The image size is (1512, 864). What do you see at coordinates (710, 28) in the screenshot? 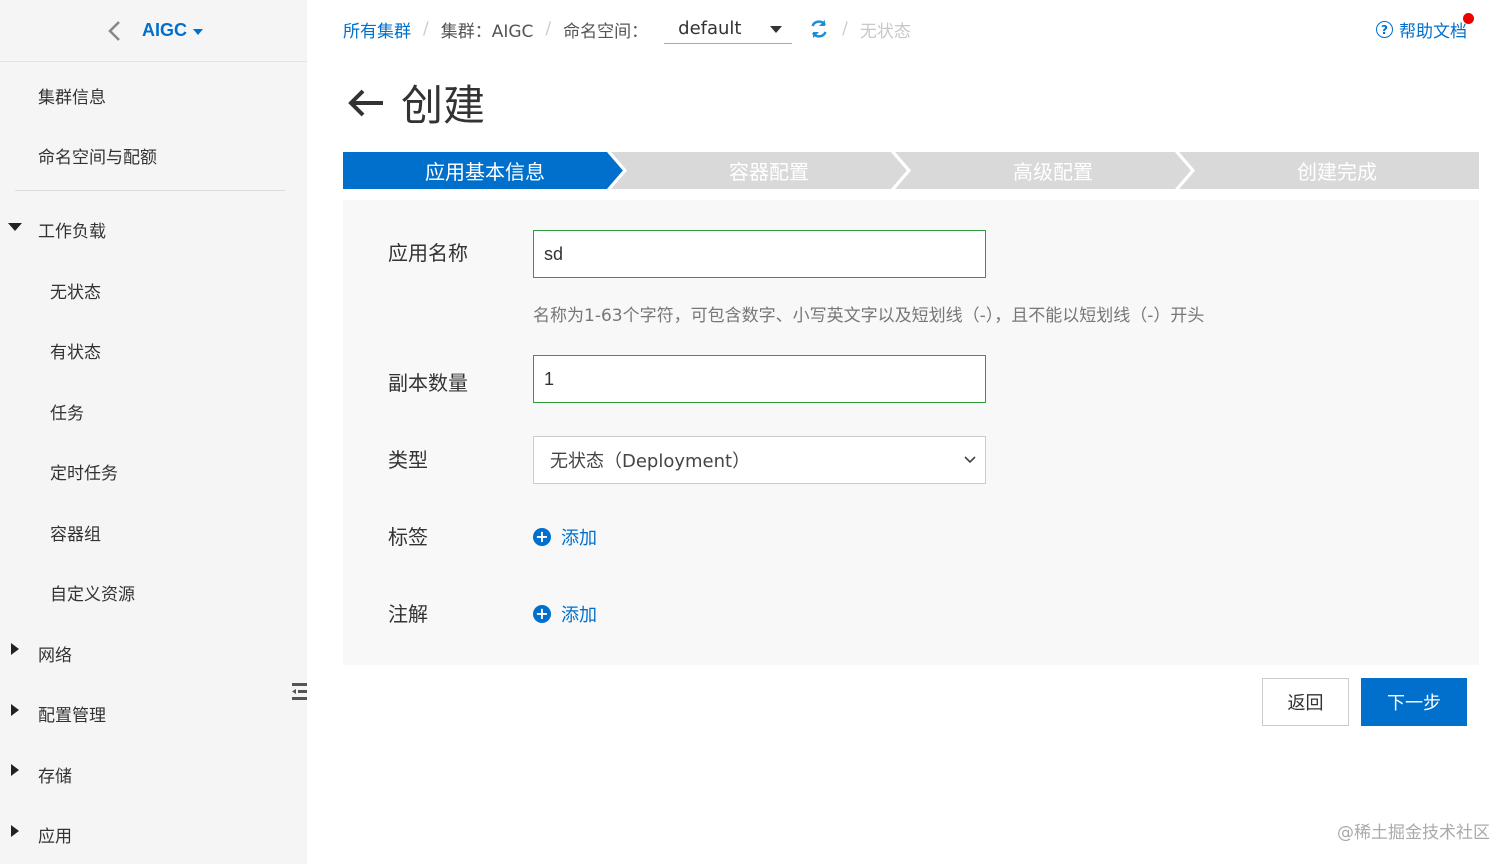
I see `namespace-value: default` at bounding box center [710, 28].